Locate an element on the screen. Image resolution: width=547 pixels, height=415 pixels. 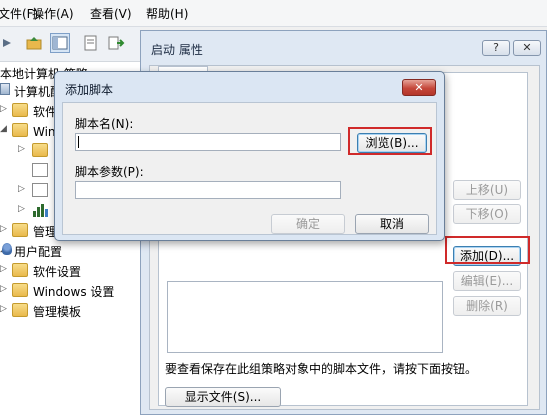
user-icon is located at coordinates (7, 249).